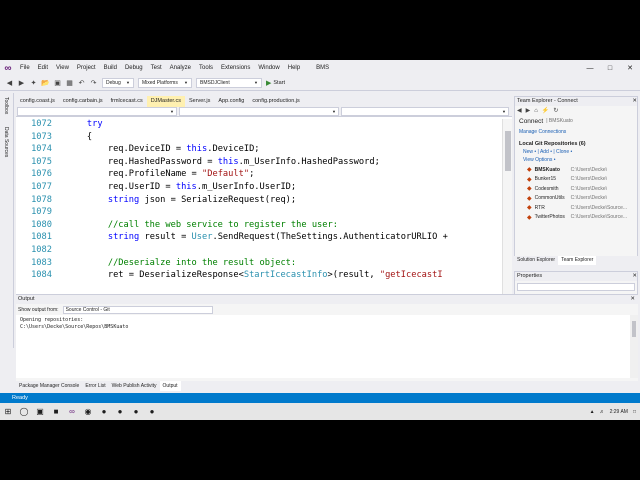 The image size is (640, 480). I want to click on menu-extensions: Extensions, so click(235, 68).